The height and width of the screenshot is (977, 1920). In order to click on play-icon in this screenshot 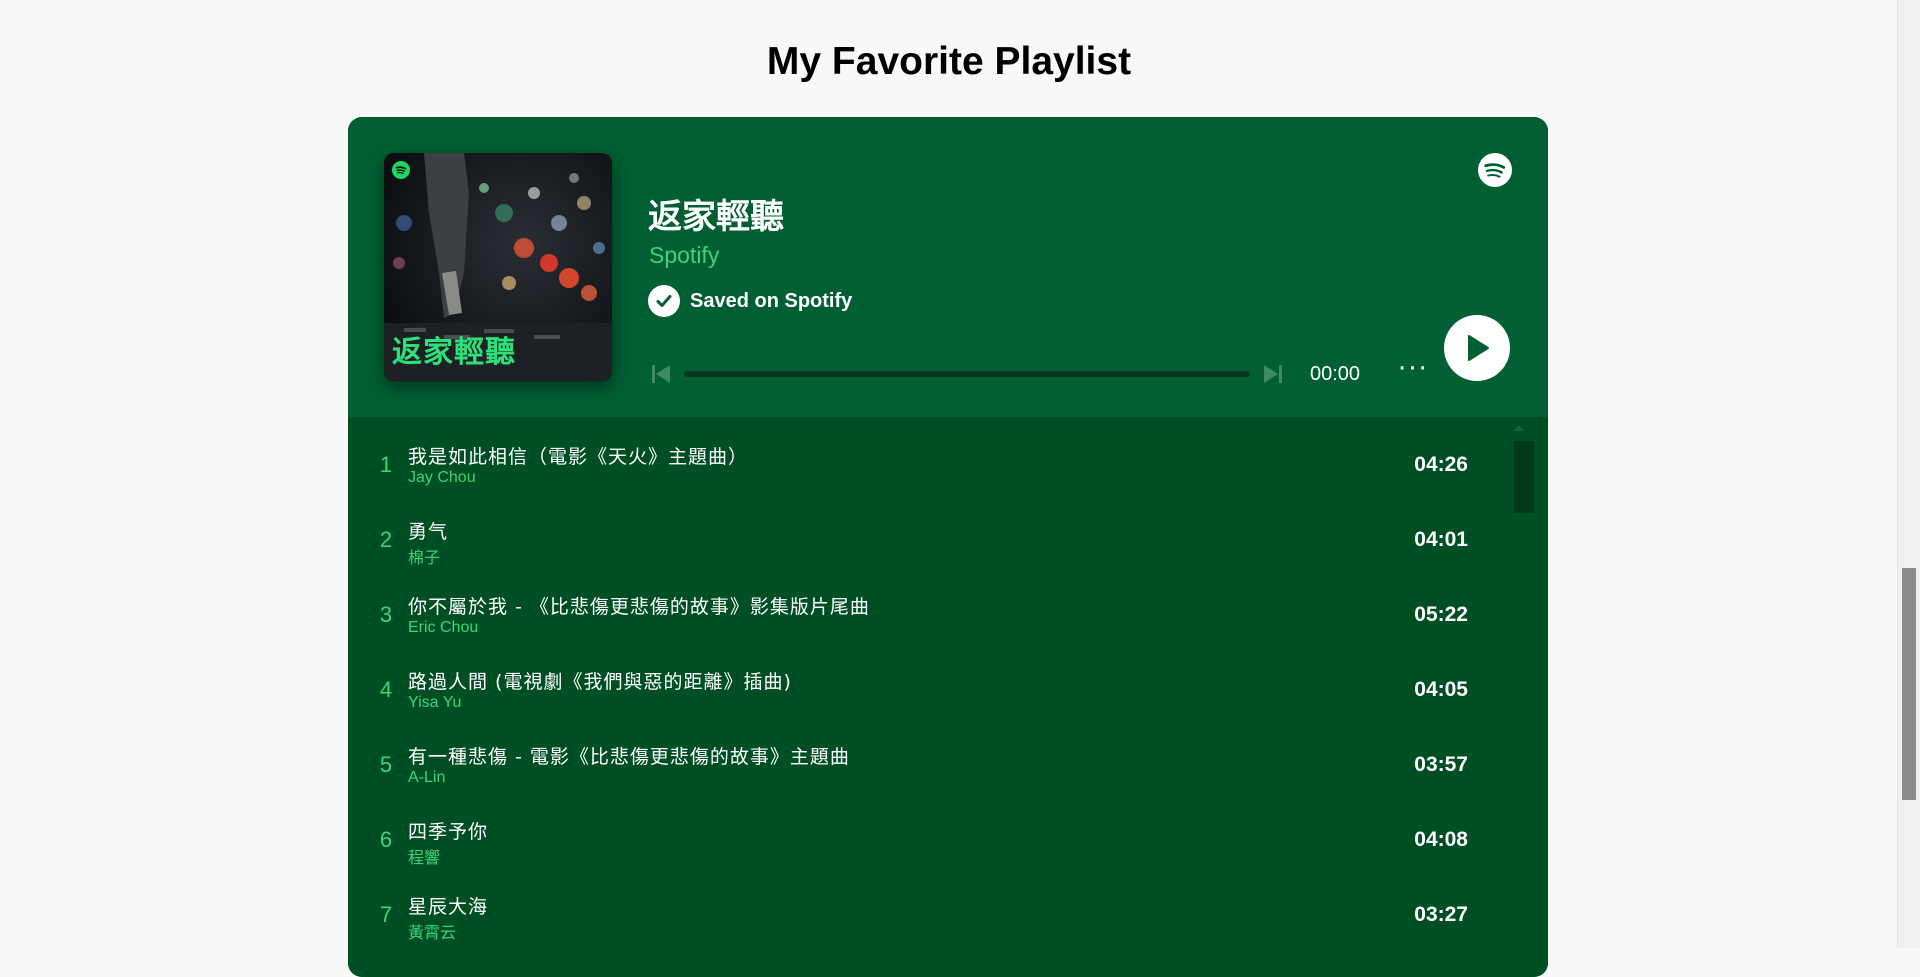, I will do `click(1478, 348)`.